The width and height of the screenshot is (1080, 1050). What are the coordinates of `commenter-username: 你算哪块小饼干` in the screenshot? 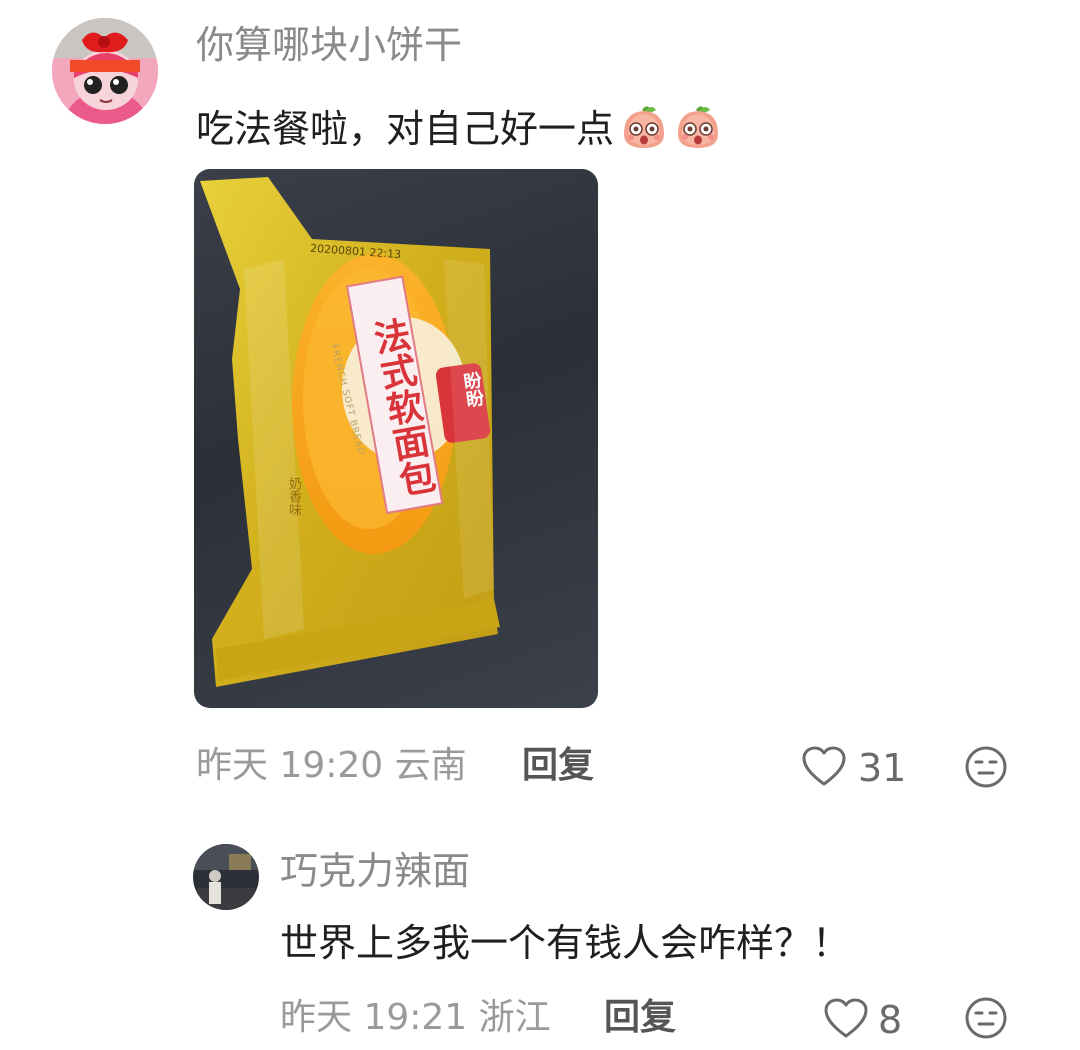 It's located at (329, 45).